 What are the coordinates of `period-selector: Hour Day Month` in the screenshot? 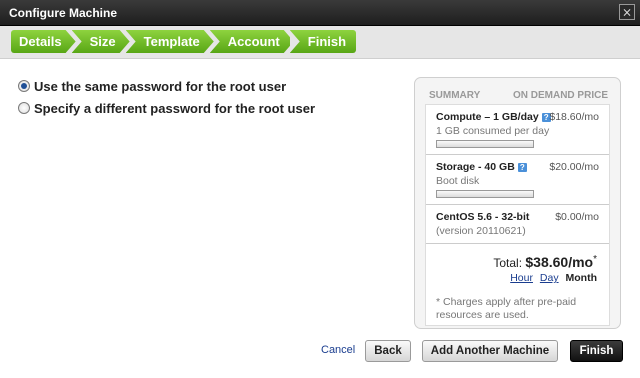 It's located at (517, 277).